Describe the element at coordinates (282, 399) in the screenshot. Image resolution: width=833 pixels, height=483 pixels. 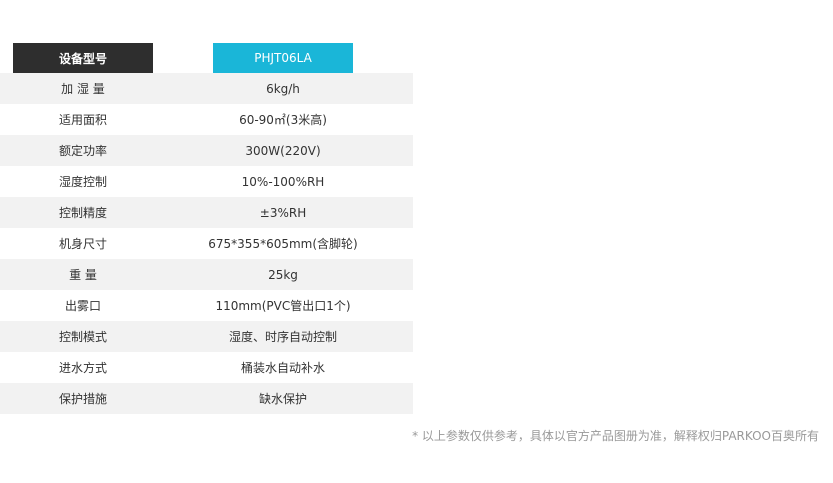
I see `spec-value: 缺水保护` at that location.